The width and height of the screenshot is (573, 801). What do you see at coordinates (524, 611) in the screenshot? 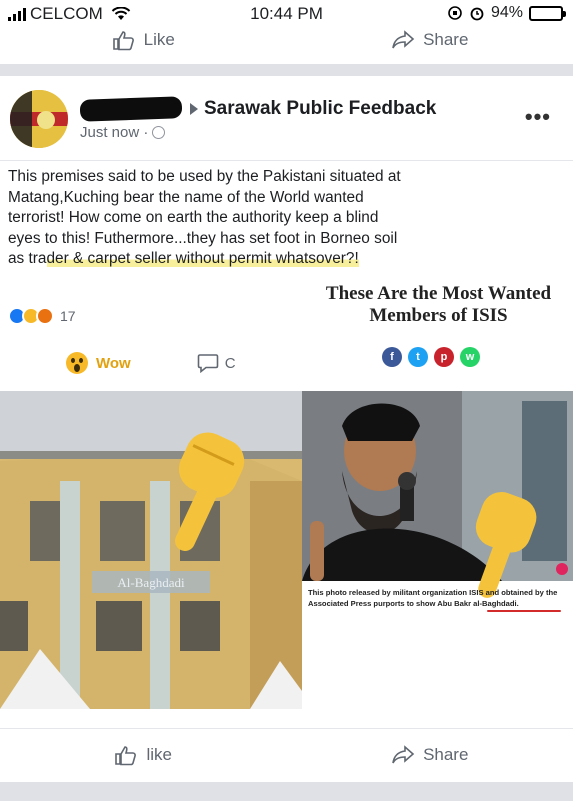
I see `caption-underline` at bounding box center [524, 611].